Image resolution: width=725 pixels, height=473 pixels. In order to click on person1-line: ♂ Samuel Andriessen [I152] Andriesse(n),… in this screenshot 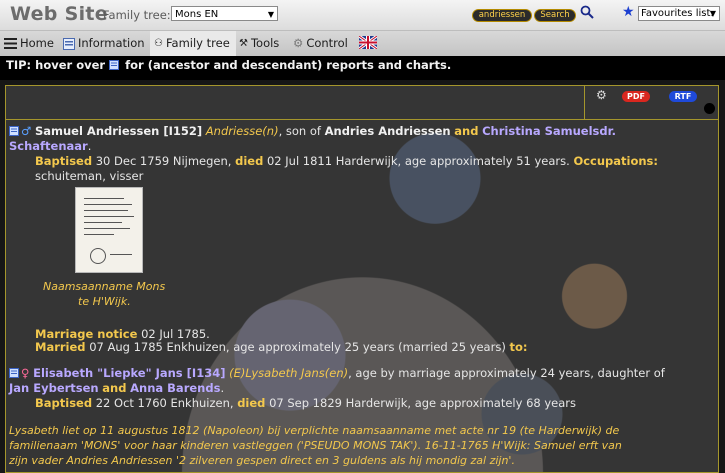, I will do `click(312, 131)`.